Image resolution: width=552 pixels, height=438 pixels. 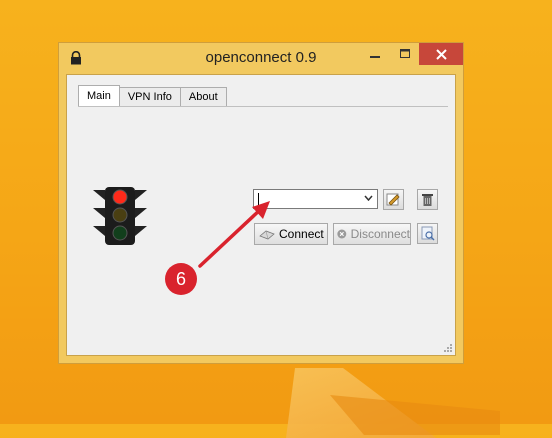 What do you see at coordinates (234, 234) in the screenshot?
I see `annotation-arrow` at bounding box center [234, 234].